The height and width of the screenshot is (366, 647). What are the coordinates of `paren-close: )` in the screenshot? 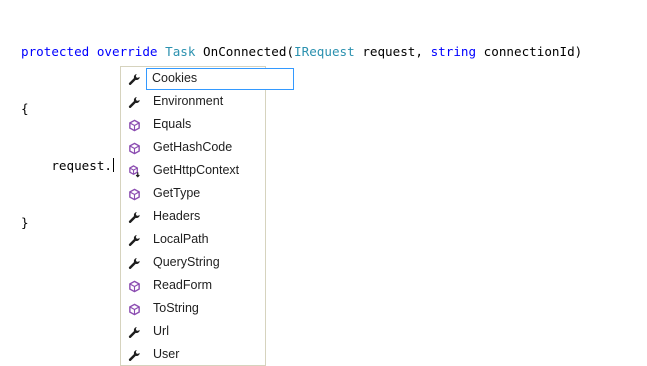 It's located at (578, 51).